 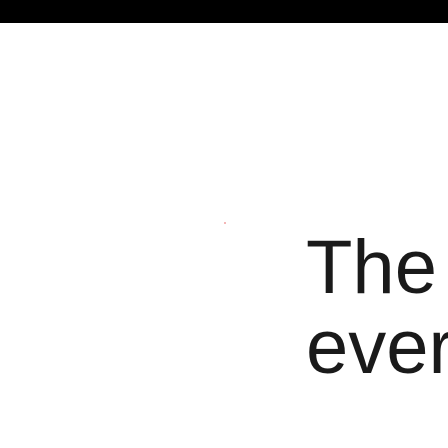 What do you see at coordinates (371, 267) in the screenshot?
I see `headline-line-1: The` at bounding box center [371, 267].